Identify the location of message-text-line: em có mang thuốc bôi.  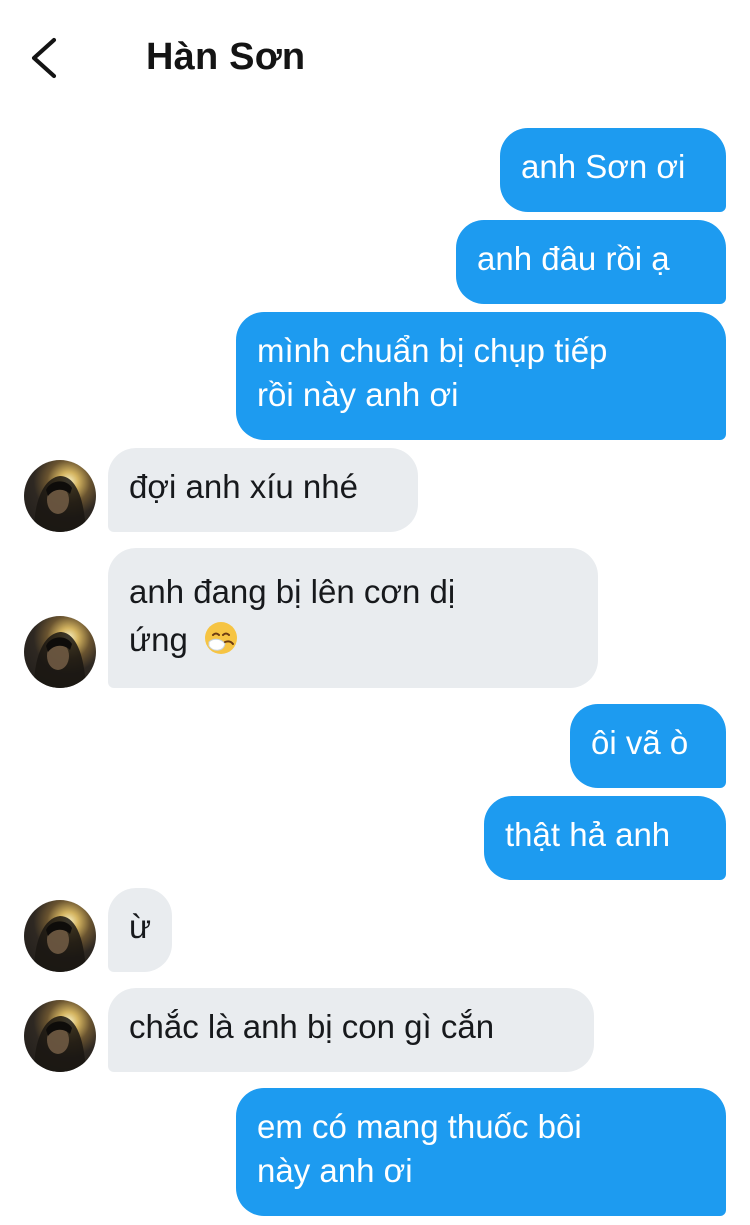
(419, 1126).